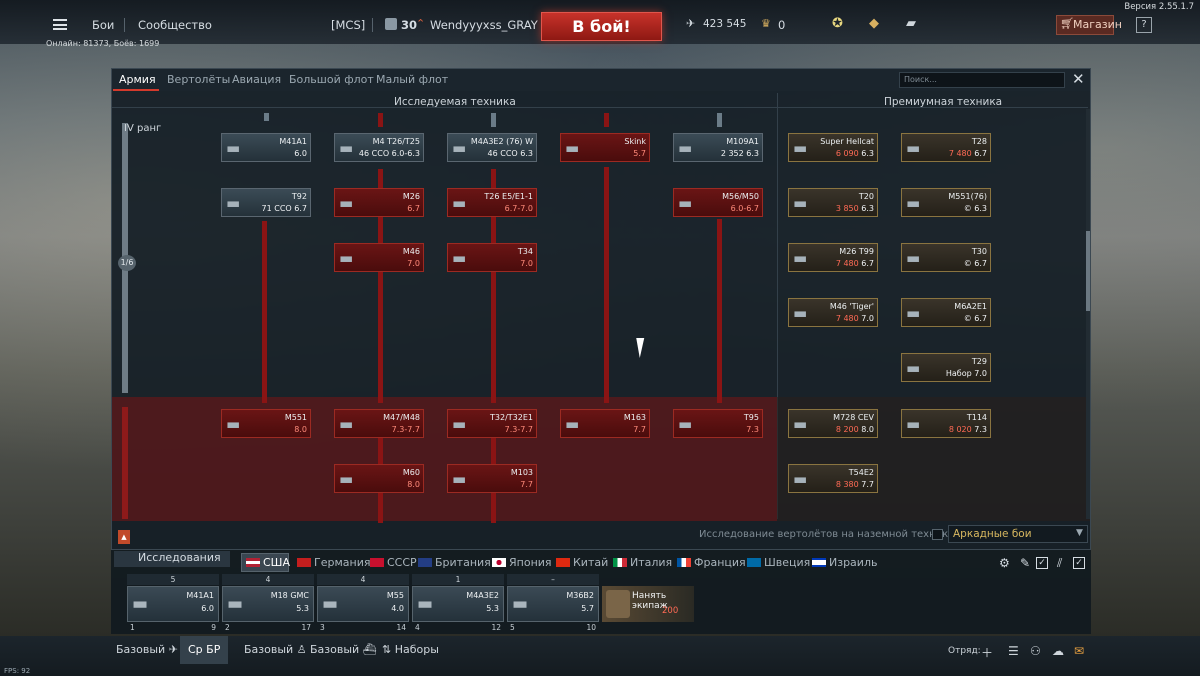 This screenshot has height=676, width=1200. What do you see at coordinates (204, 650) in the screenshot?
I see `tab-average-br: Ср БР` at bounding box center [204, 650].